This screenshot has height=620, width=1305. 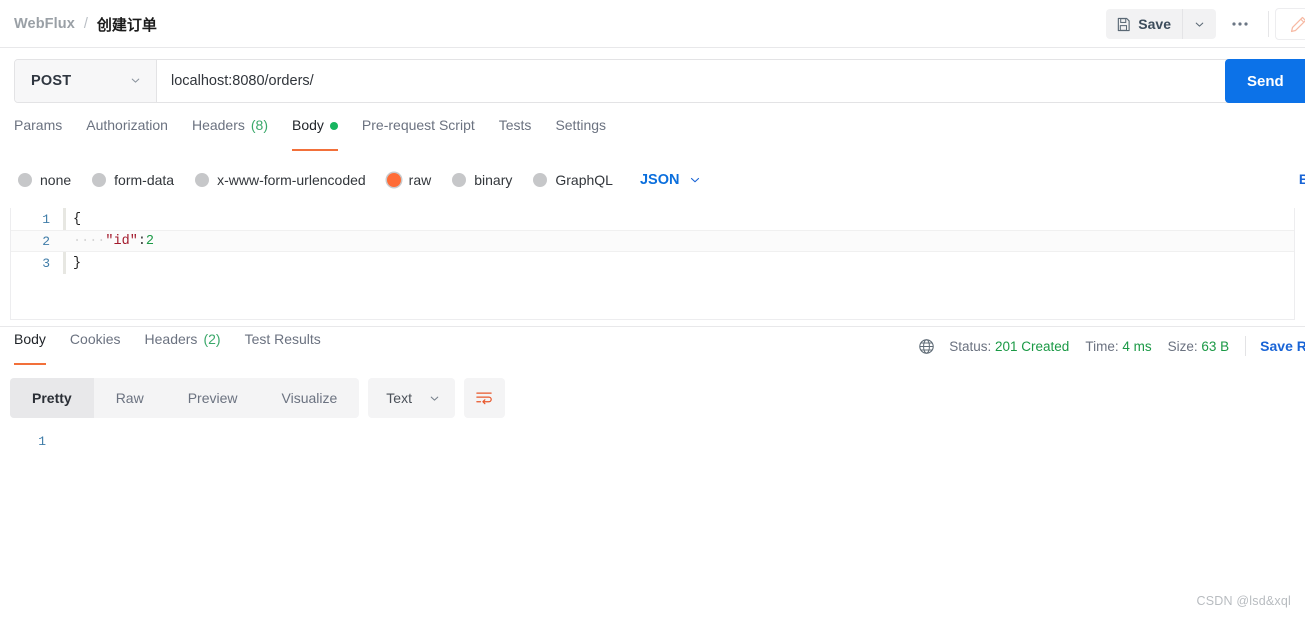 What do you see at coordinates (696, 80) in the screenshot?
I see `request-url-input` at bounding box center [696, 80].